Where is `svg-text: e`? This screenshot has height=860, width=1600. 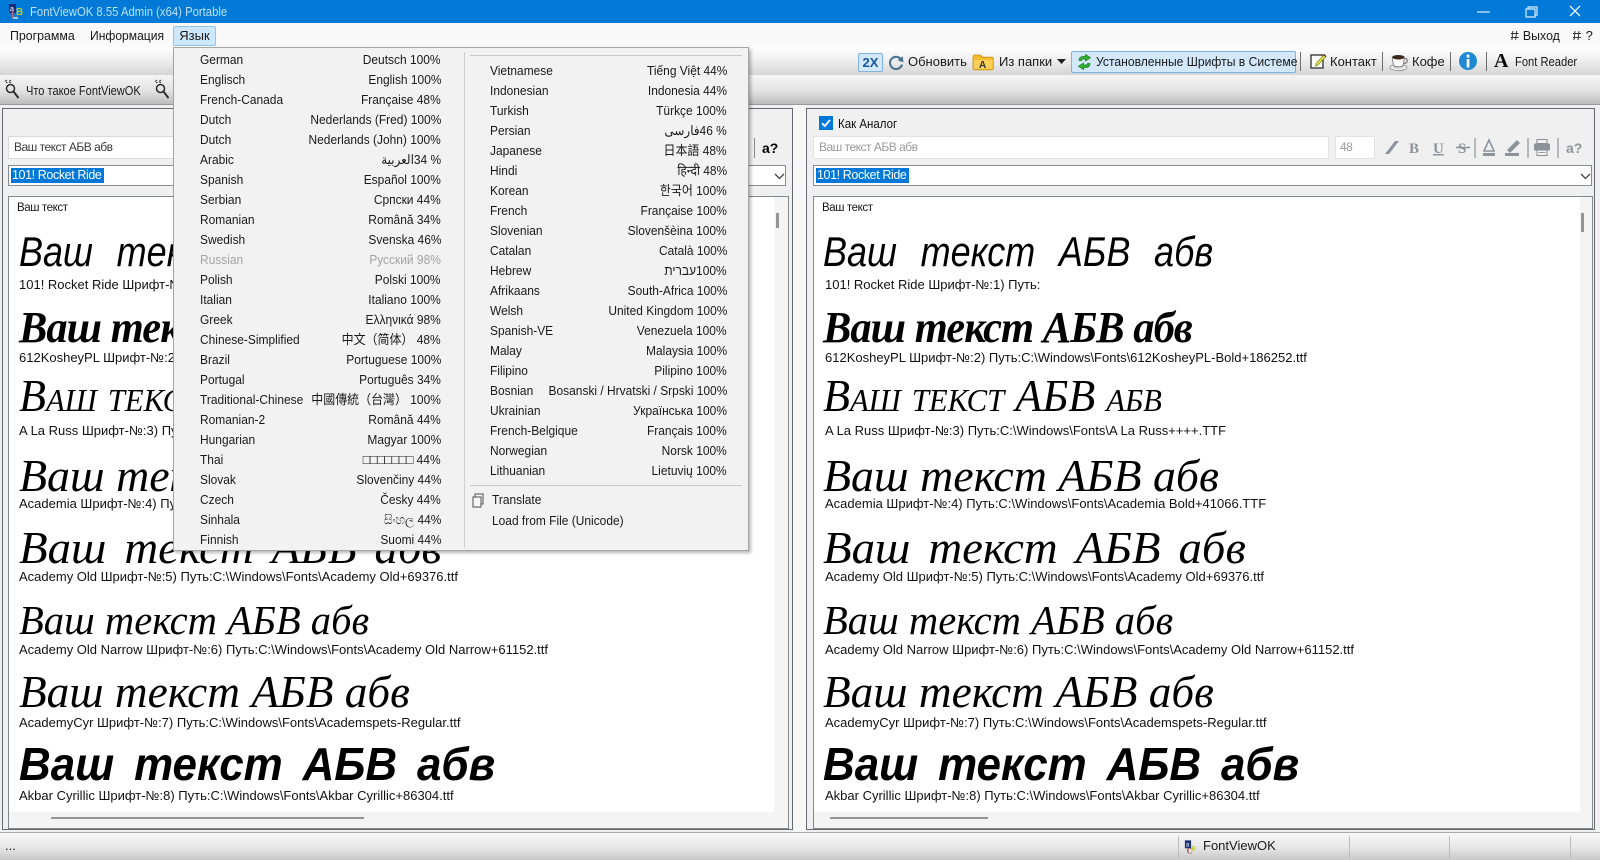 svg-text: e is located at coordinates (1193, 848).